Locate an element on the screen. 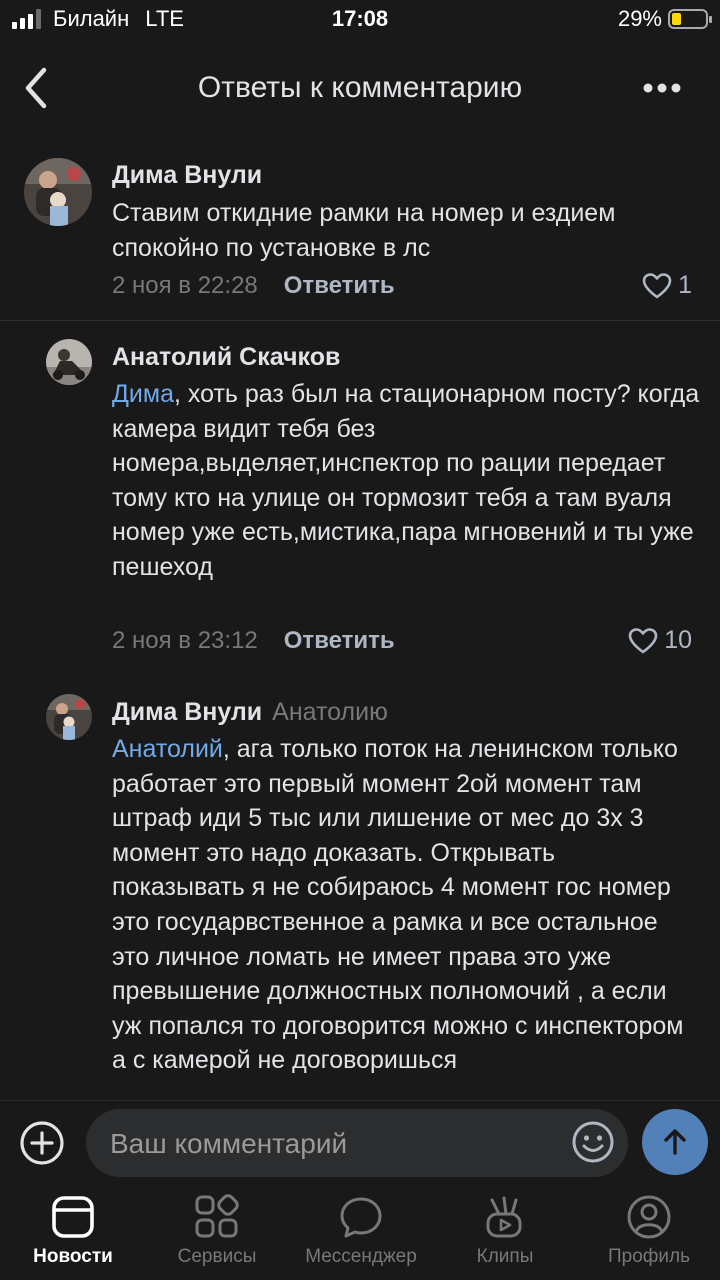  tab-clips: Клипы is located at coordinates (505, 1231).